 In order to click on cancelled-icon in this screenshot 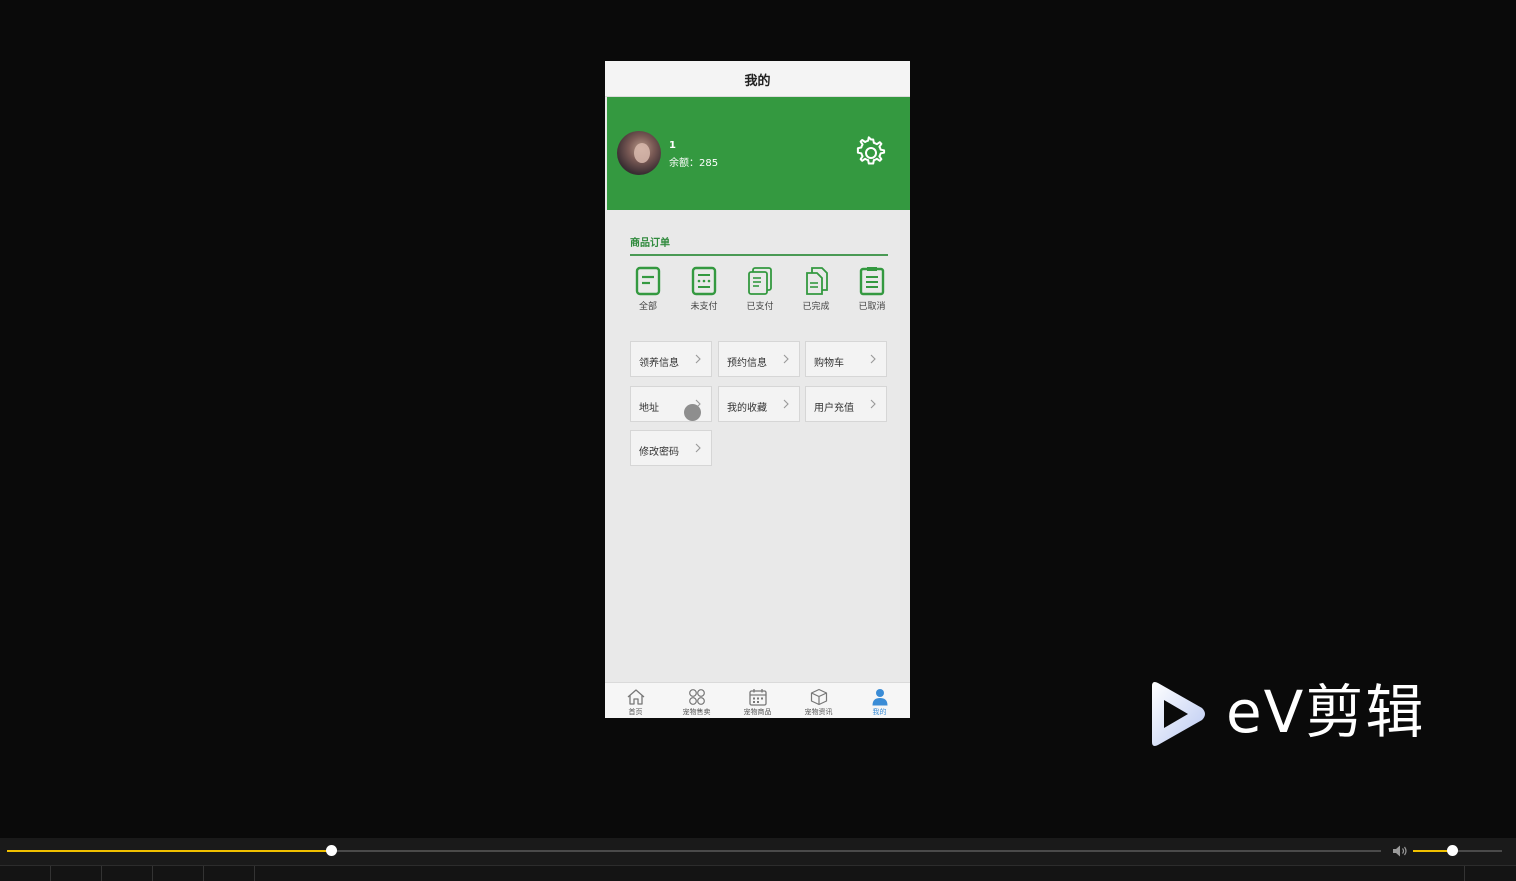, I will do `click(872, 281)`.